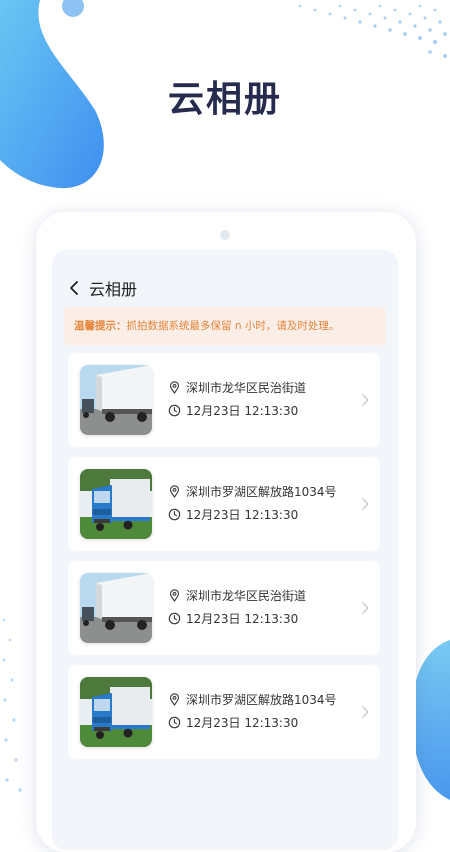  I want to click on nav-bar: 云相册, so click(225, 288).